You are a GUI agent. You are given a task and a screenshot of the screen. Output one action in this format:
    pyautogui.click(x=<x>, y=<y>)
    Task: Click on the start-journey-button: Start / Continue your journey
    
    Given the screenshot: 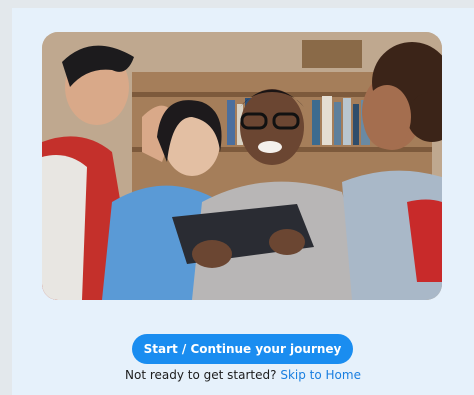 What is the action you would take?
    pyautogui.click(x=242, y=349)
    